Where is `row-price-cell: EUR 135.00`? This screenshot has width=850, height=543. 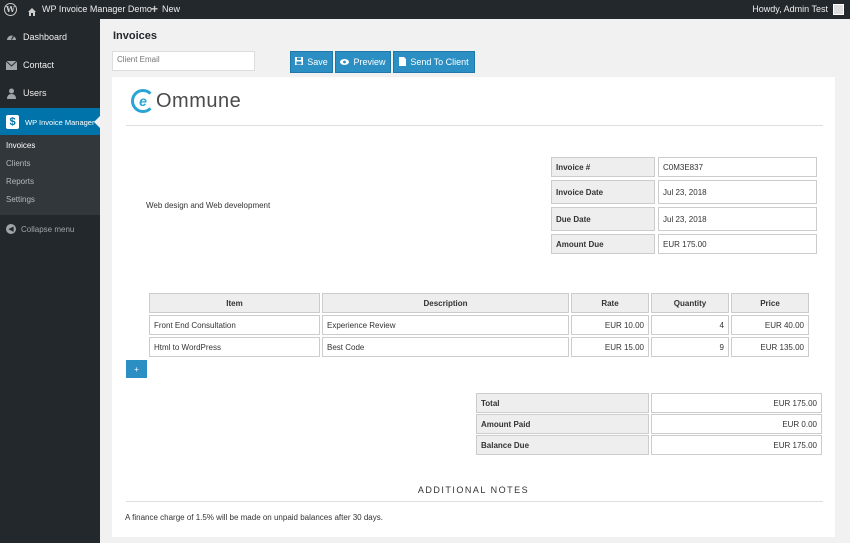 row-price-cell: EUR 135.00 is located at coordinates (770, 347).